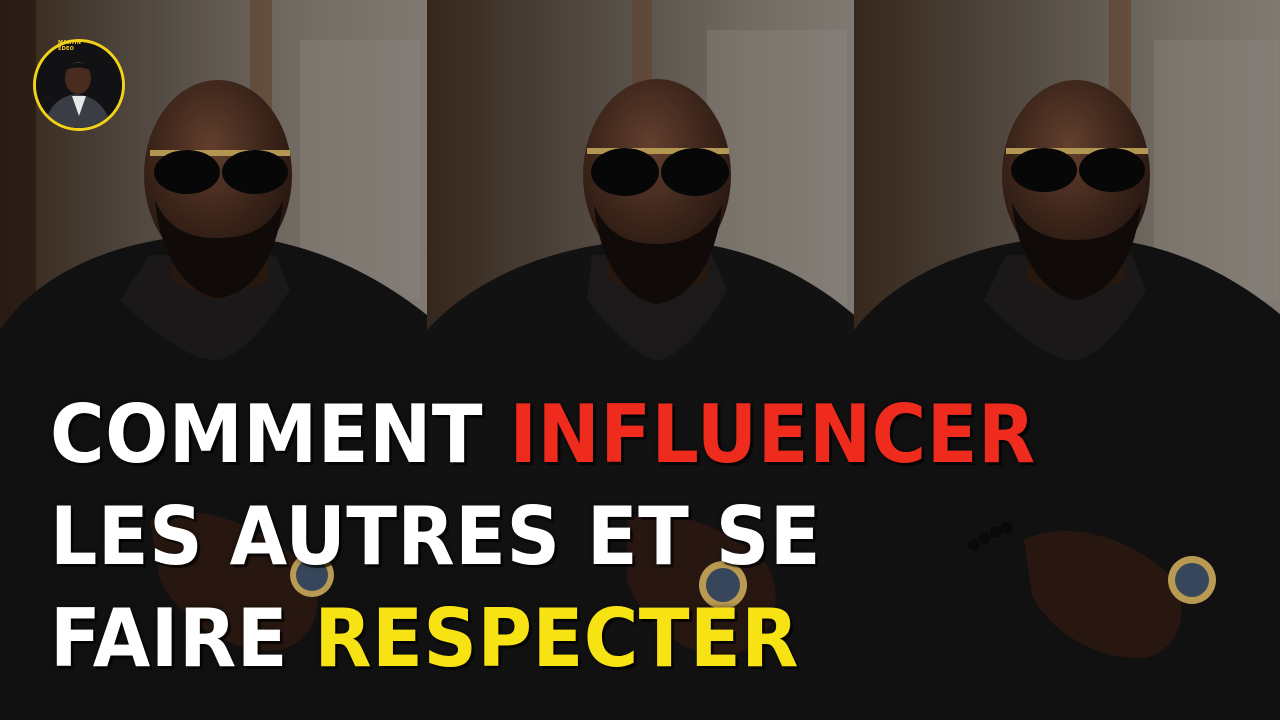 This screenshot has width=1280, height=720. What do you see at coordinates (66, 49) in the screenshot?
I see `avatar-badge-line2: EDEO` at bounding box center [66, 49].